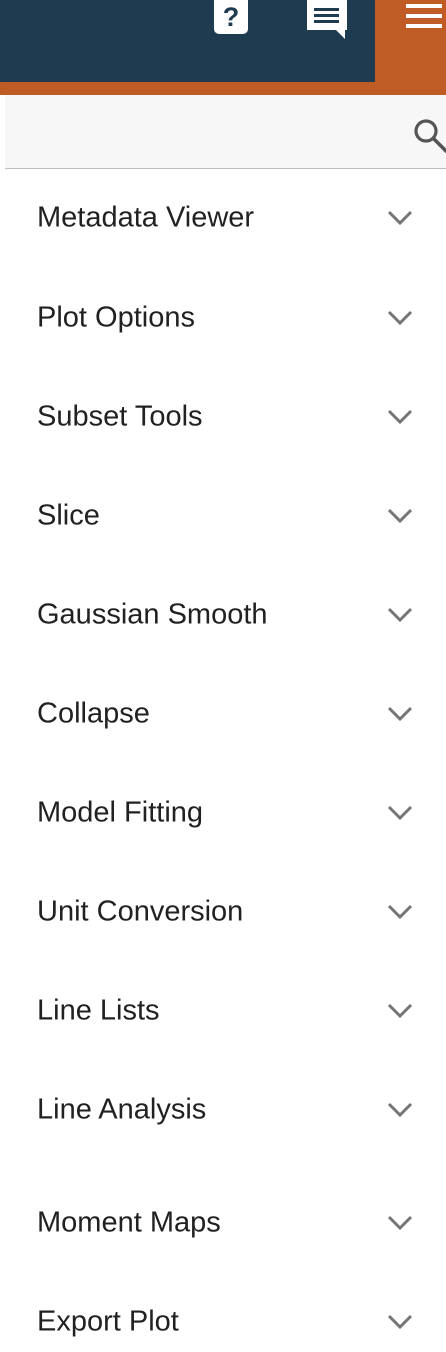 This screenshot has height=1352, width=446. I want to click on tray-item-label: Unit Conversion, so click(140, 911).